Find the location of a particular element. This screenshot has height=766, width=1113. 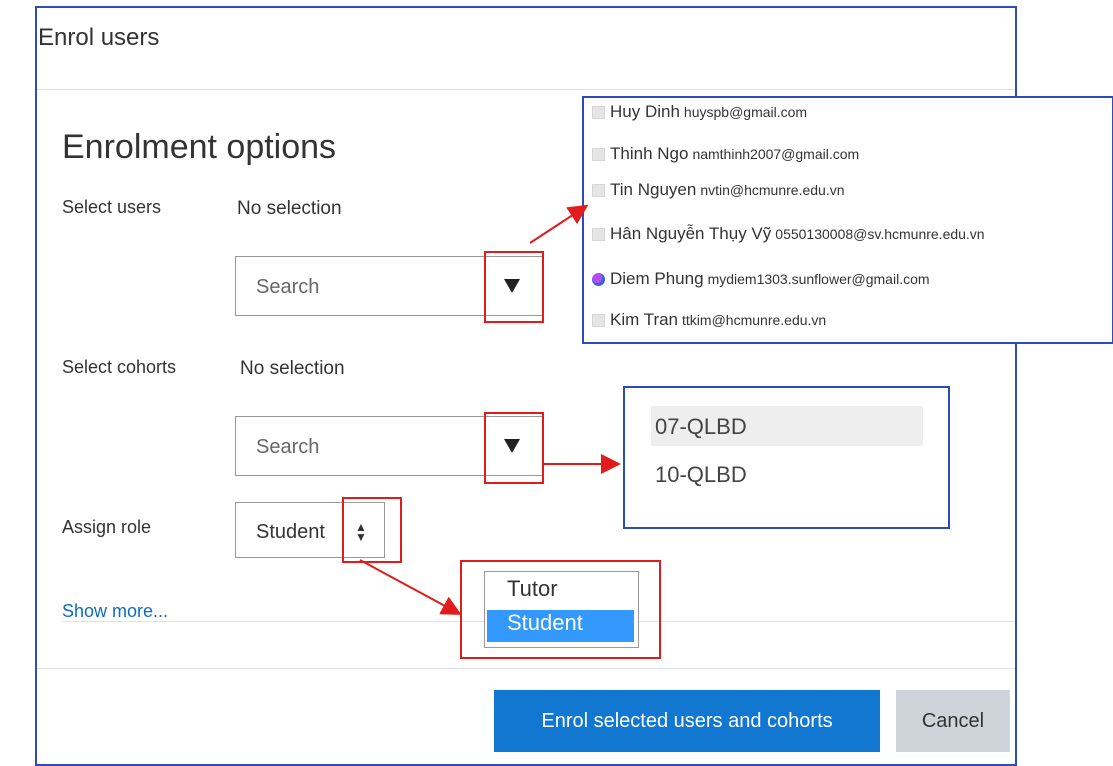

annotation-arrows is located at coordinates (490, 409).